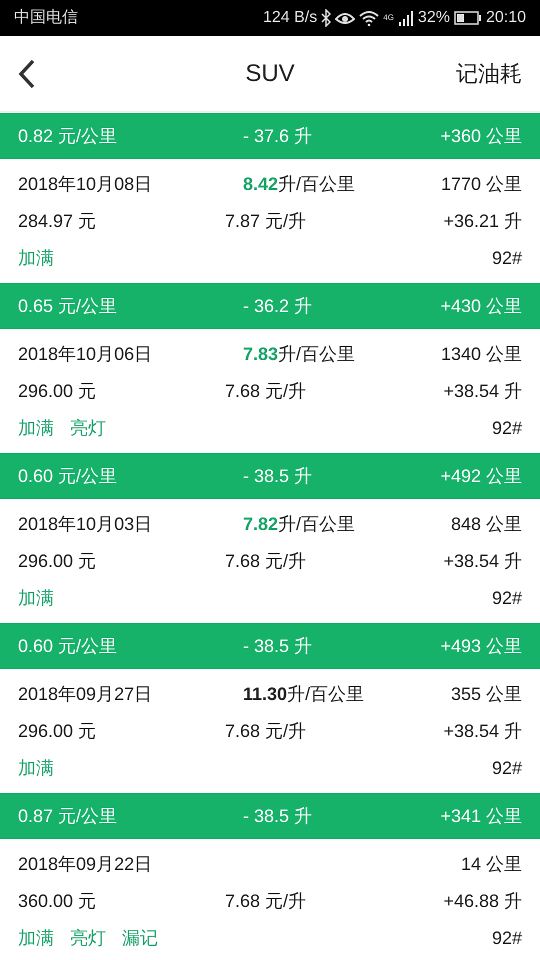 The image size is (540, 960). I want to click on distance-driven: +493 公里, so click(481, 646).